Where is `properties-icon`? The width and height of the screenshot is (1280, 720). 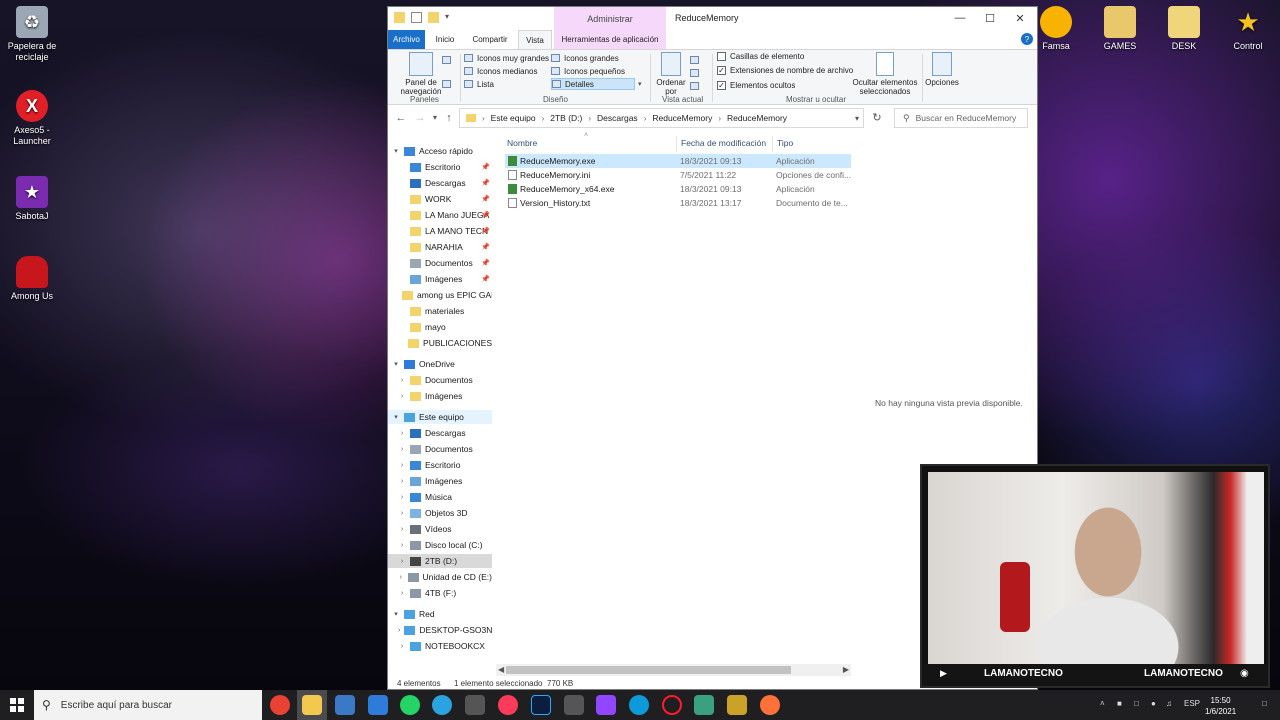
properties-icon is located at coordinates (416, 17).